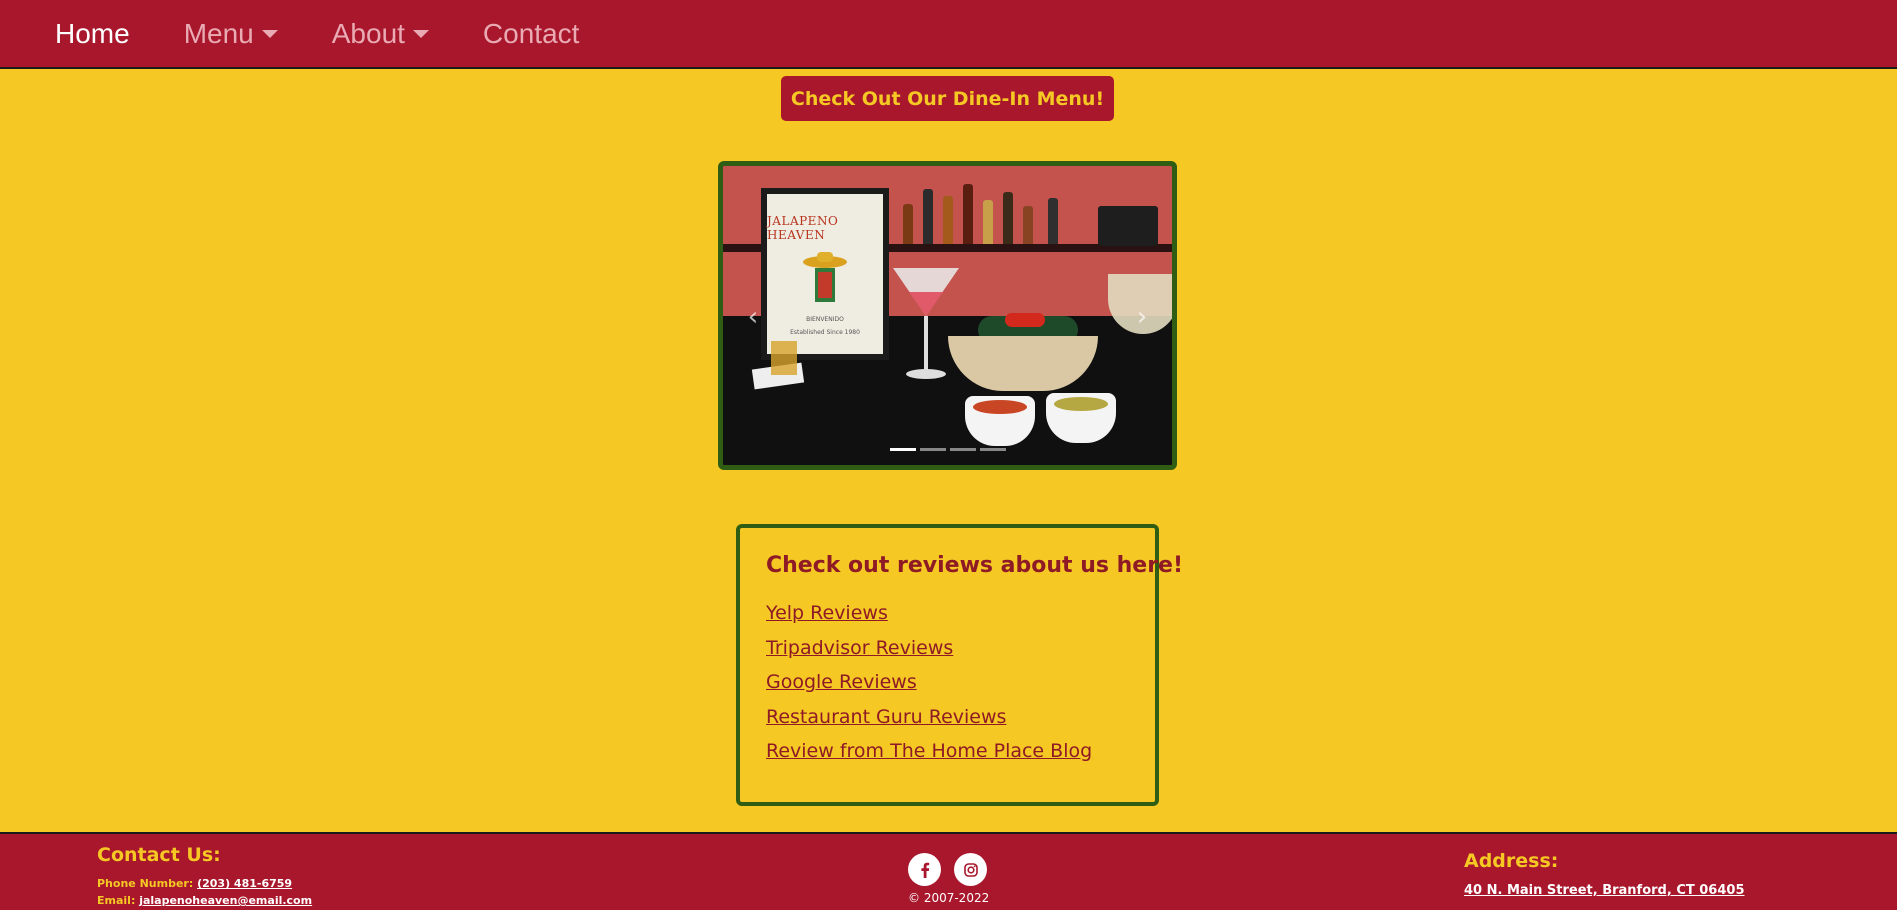 Image resolution: width=1897 pixels, height=910 pixels. Describe the element at coordinates (825, 332) in the screenshot. I see `menu-card-established: Established Since 1980` at that location.